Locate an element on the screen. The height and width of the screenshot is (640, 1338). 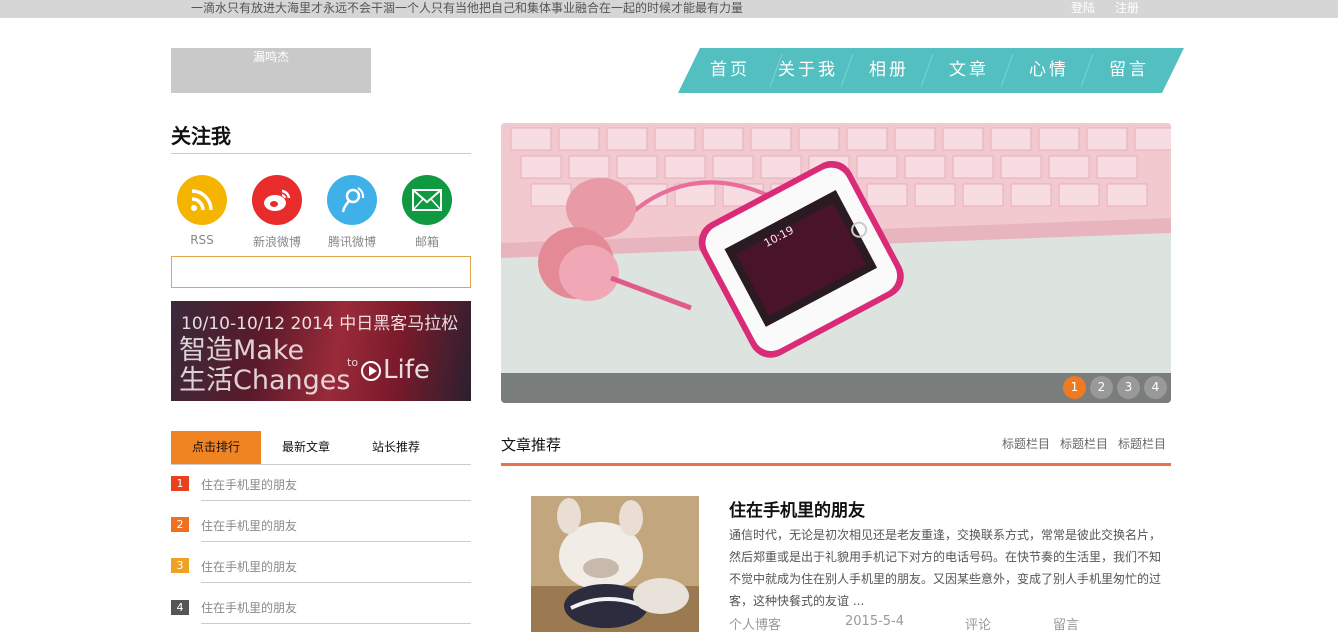
login-link: 登陆 is located at coordinates (1083, 8).